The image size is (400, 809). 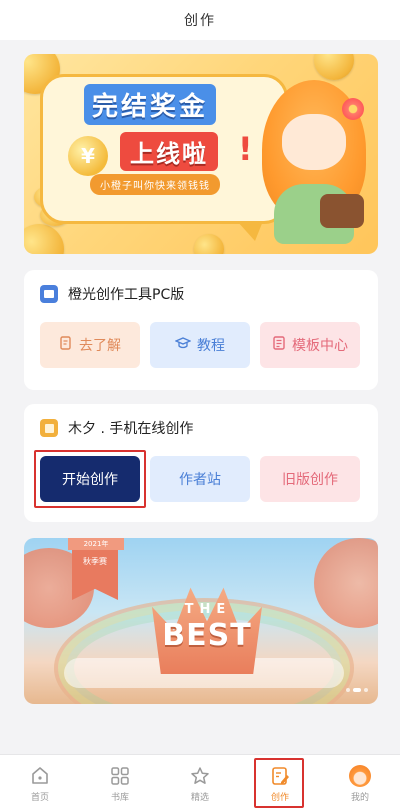 I want to click on template-icon, so click(x=279, y=345).